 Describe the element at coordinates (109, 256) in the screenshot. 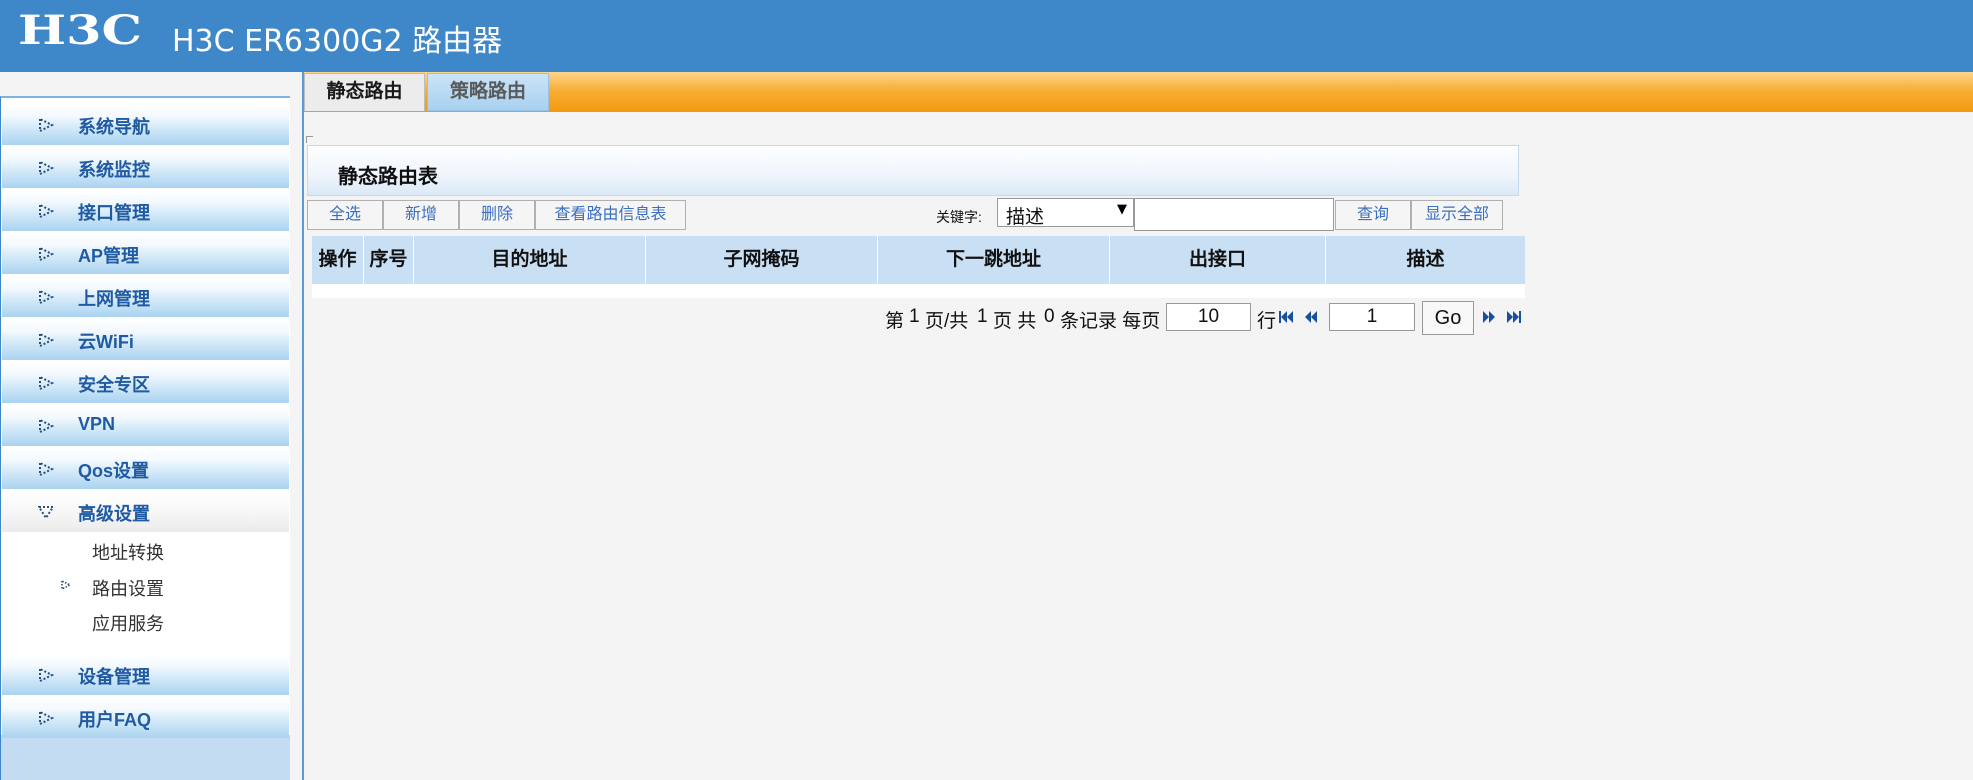

I see `sidebar-item-label: AP管理` at that location.